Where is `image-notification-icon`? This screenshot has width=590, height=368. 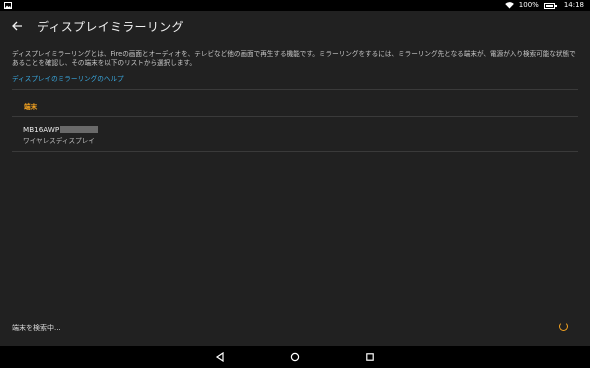 image-notification-icon is located at coordinates (8, 5).